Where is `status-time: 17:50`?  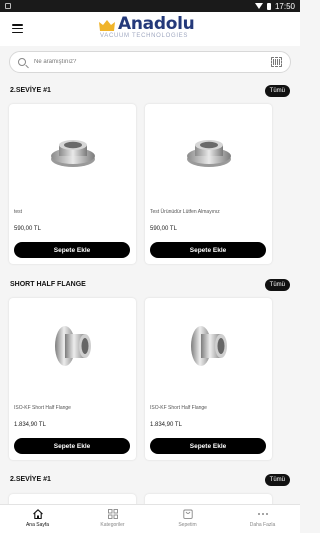 status-time: 17:50 is located at coordinates (284, 6).